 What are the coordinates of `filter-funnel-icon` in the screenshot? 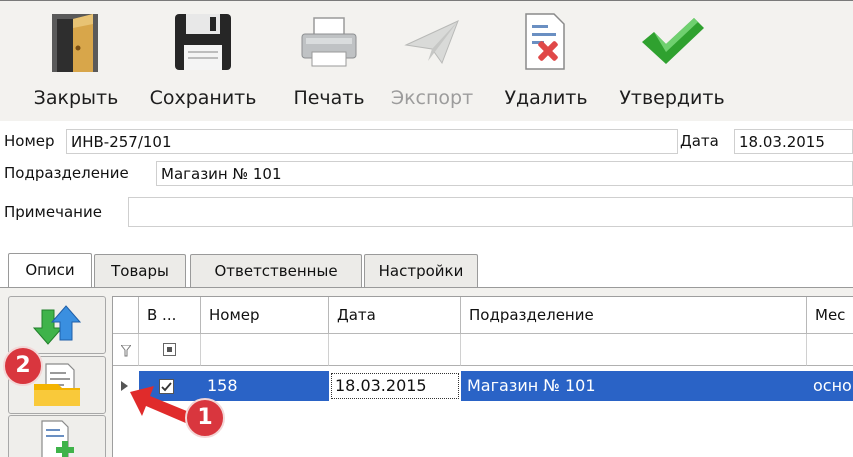 It's located at (126, 351).